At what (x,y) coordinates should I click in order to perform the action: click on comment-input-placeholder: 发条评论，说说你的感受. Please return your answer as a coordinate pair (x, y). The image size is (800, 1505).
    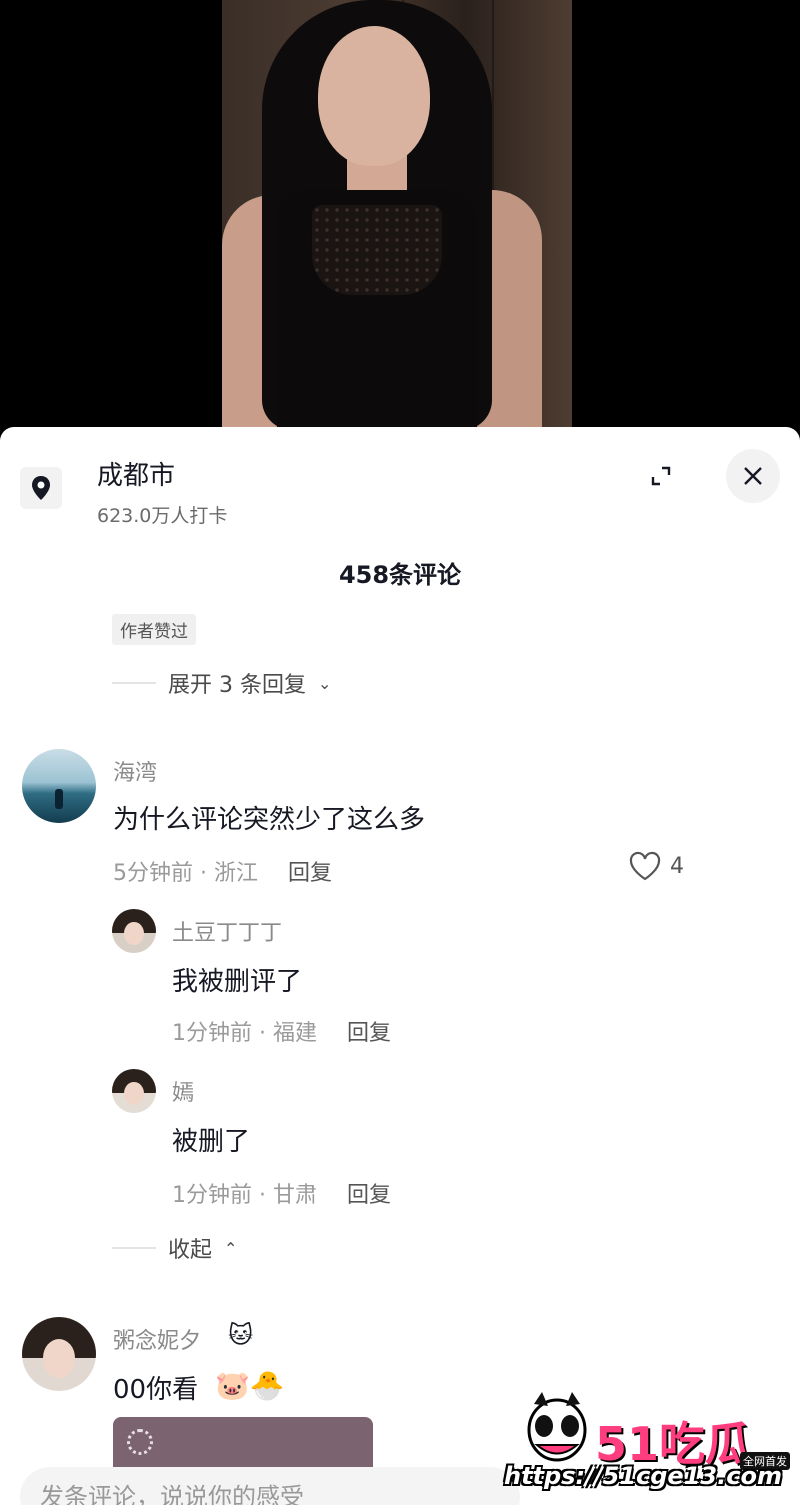
    Looking at the image, I should click on (172, 1494).